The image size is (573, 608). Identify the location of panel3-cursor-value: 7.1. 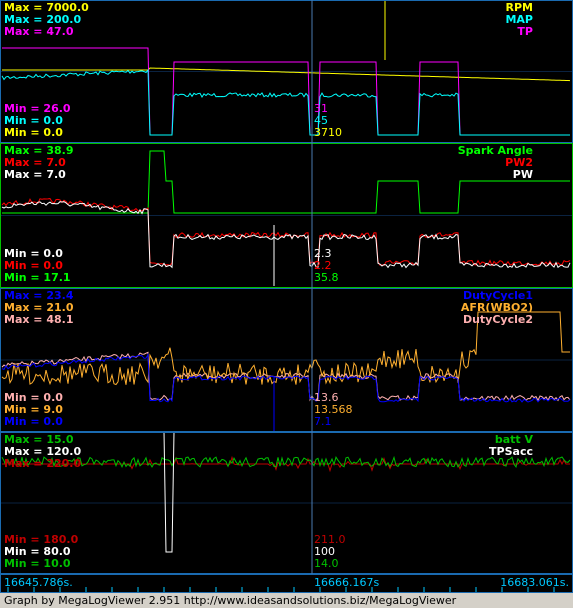
(323, 421).